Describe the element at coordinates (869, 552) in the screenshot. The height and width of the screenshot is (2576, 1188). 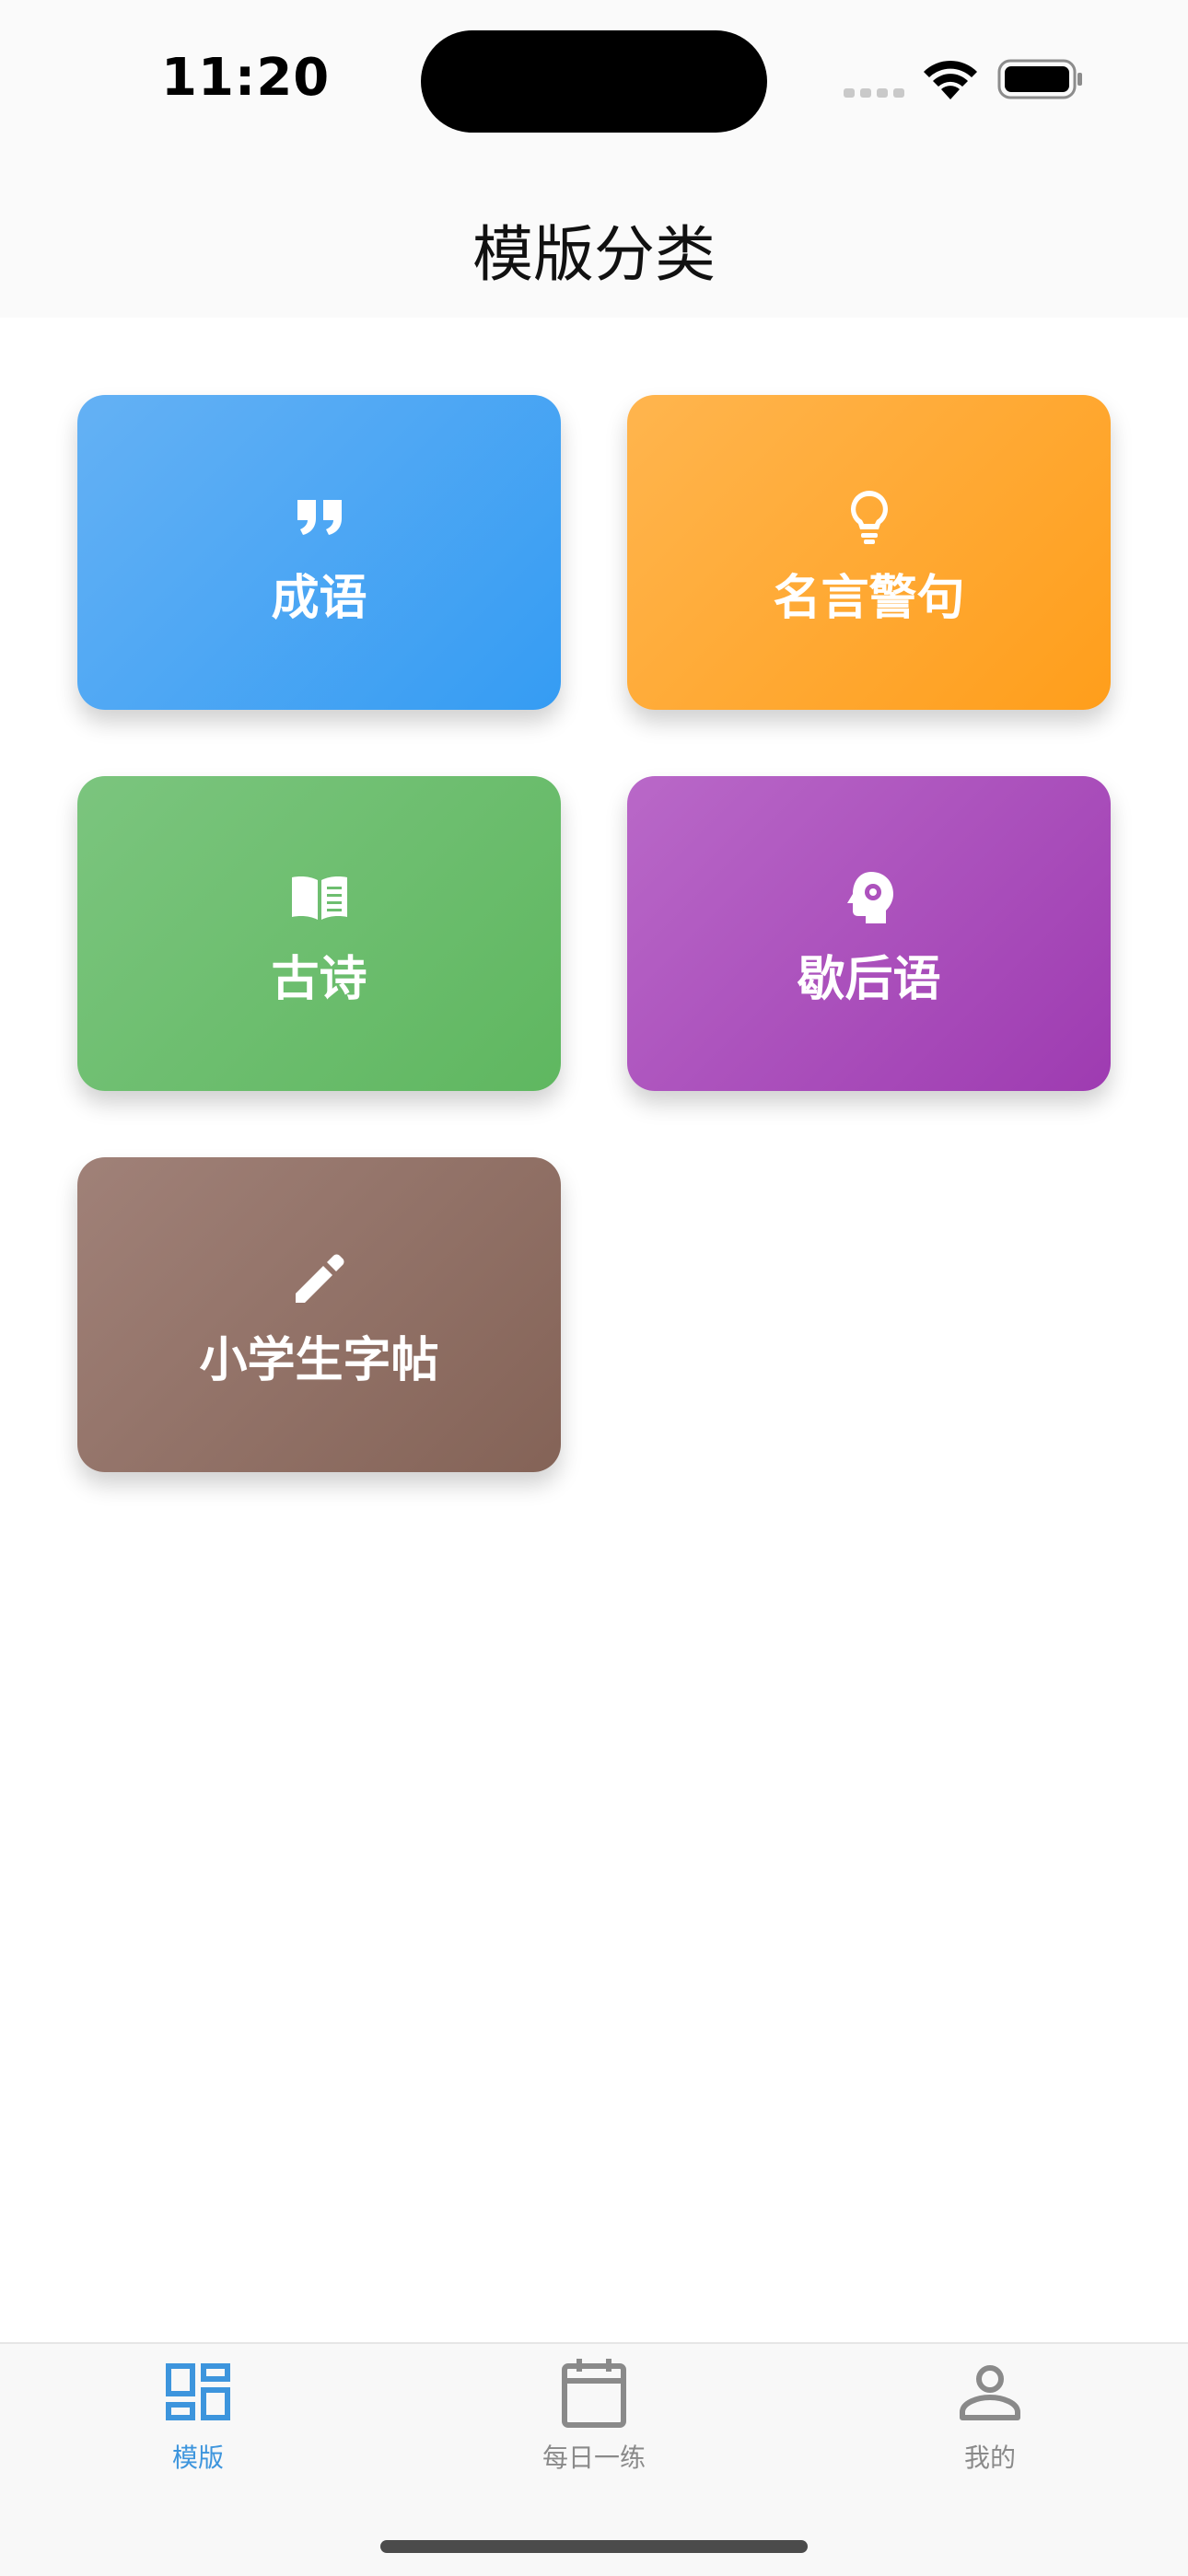
I see `category-card-quotes: 名言警句` at that location.